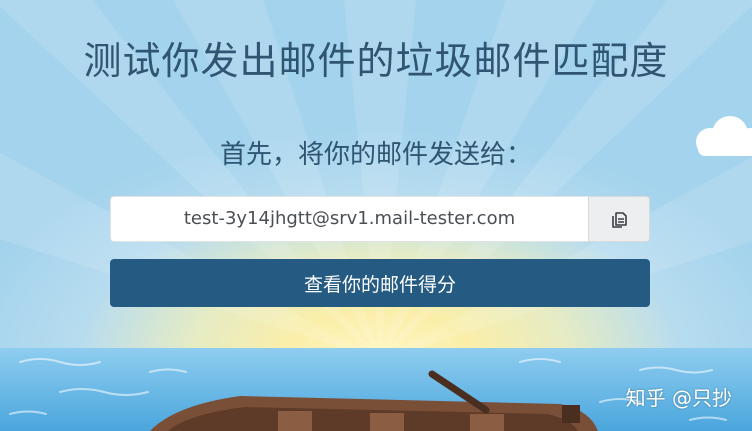  I want to click on email-address-field: test-3y14jhgtt@srv1.mail-tester.com, so click(349, 219).